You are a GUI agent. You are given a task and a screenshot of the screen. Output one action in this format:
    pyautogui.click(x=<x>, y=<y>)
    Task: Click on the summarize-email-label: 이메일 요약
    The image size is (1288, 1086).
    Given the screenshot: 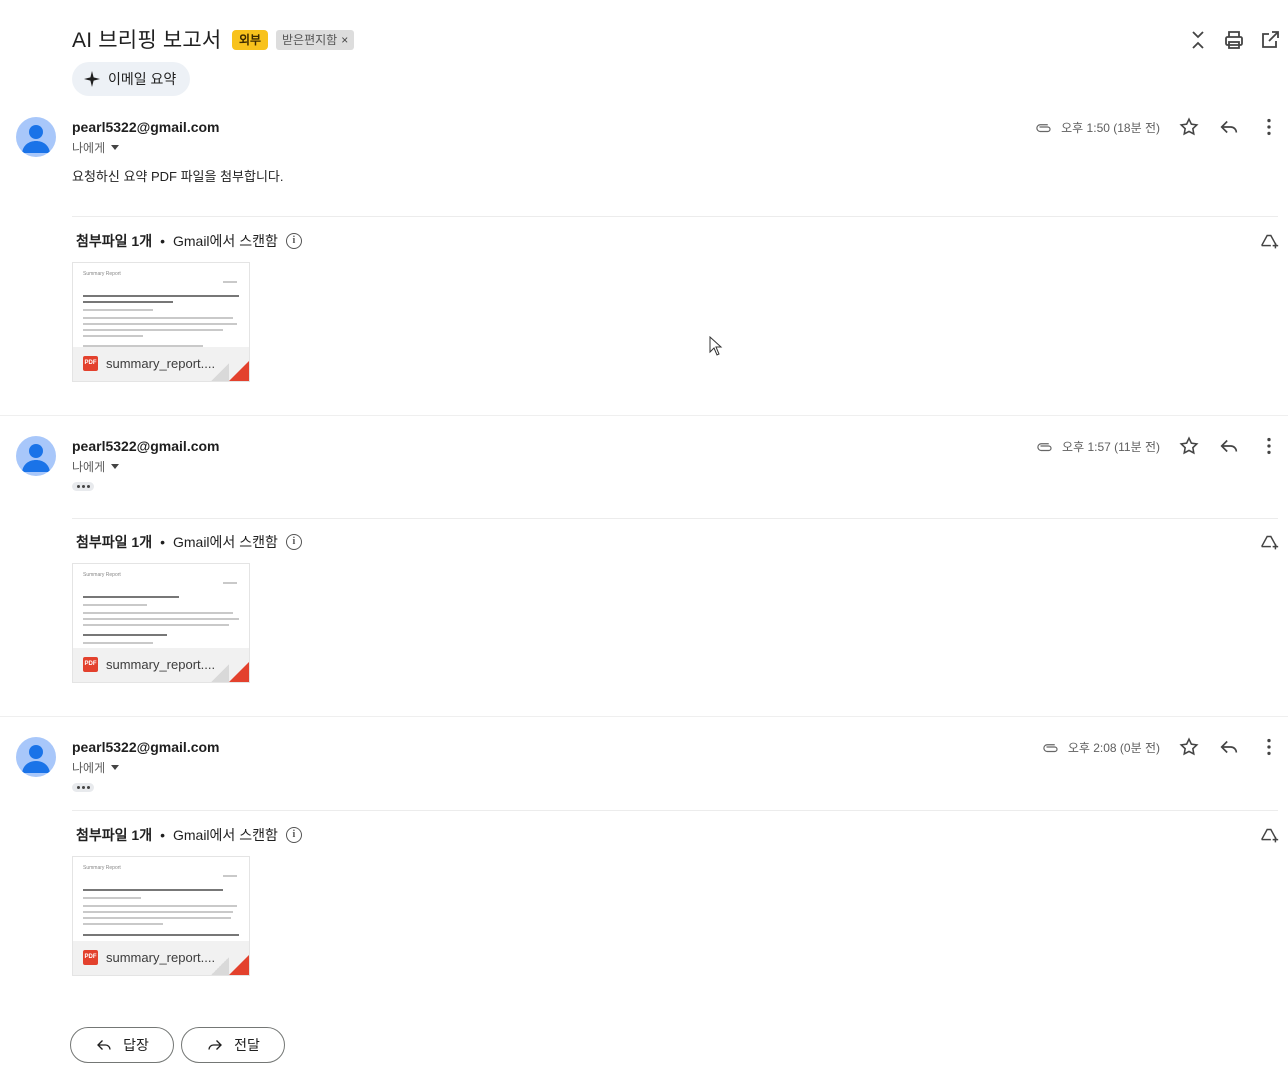 What is the action you would take?
    pyautogui.click(x=142, y=79)
    